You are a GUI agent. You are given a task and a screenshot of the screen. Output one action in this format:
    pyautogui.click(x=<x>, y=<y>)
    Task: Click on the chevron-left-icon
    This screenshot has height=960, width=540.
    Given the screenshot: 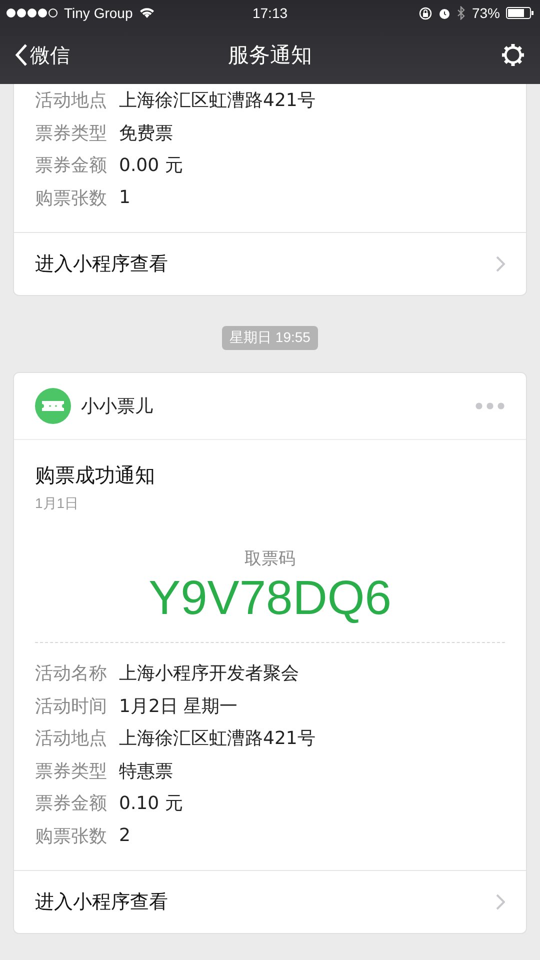 What is the action you would take?
    pyautogui.click(x=21, y=55)
    